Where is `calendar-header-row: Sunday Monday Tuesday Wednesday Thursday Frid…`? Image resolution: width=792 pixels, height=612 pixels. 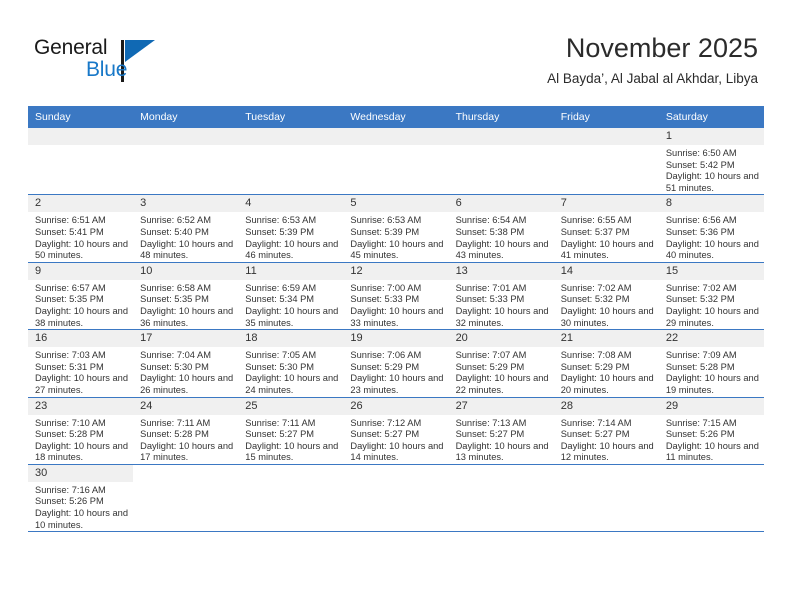 calendar-header-row: Sunday Monday Tuesday Wednesday Thursday Frid… is located at coordinates (396, 117).